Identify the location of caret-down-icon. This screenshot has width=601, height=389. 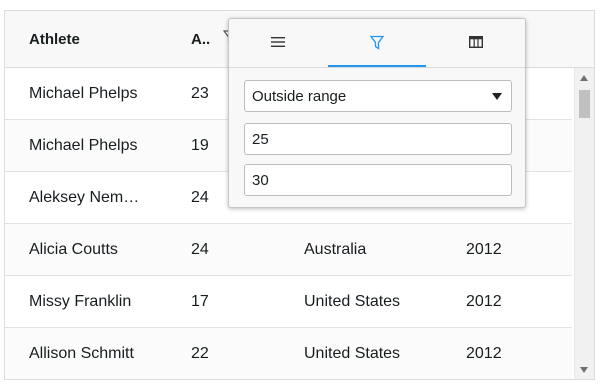
(497, 96).